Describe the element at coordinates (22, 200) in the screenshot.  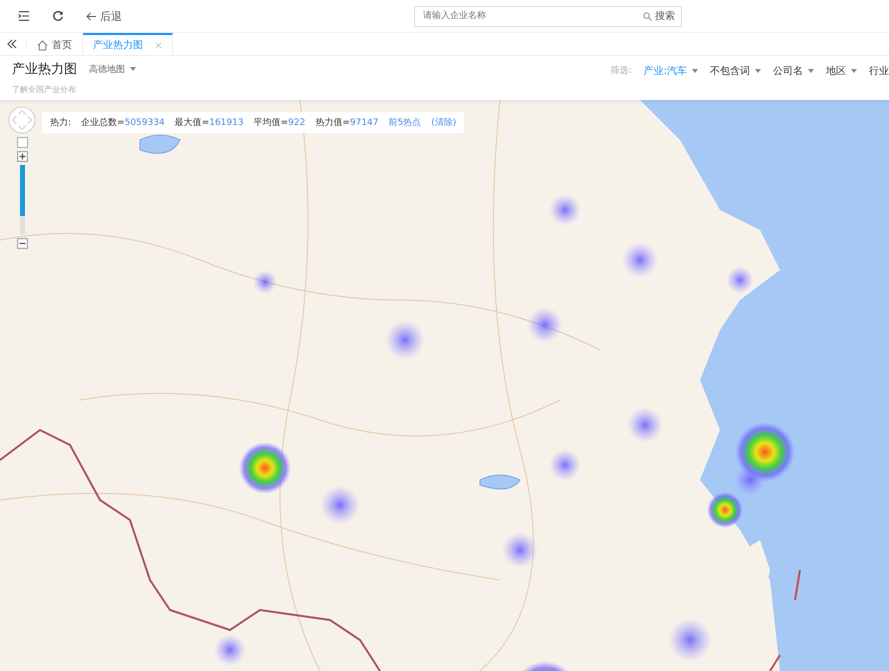
I see `zoom-slider` at that location.